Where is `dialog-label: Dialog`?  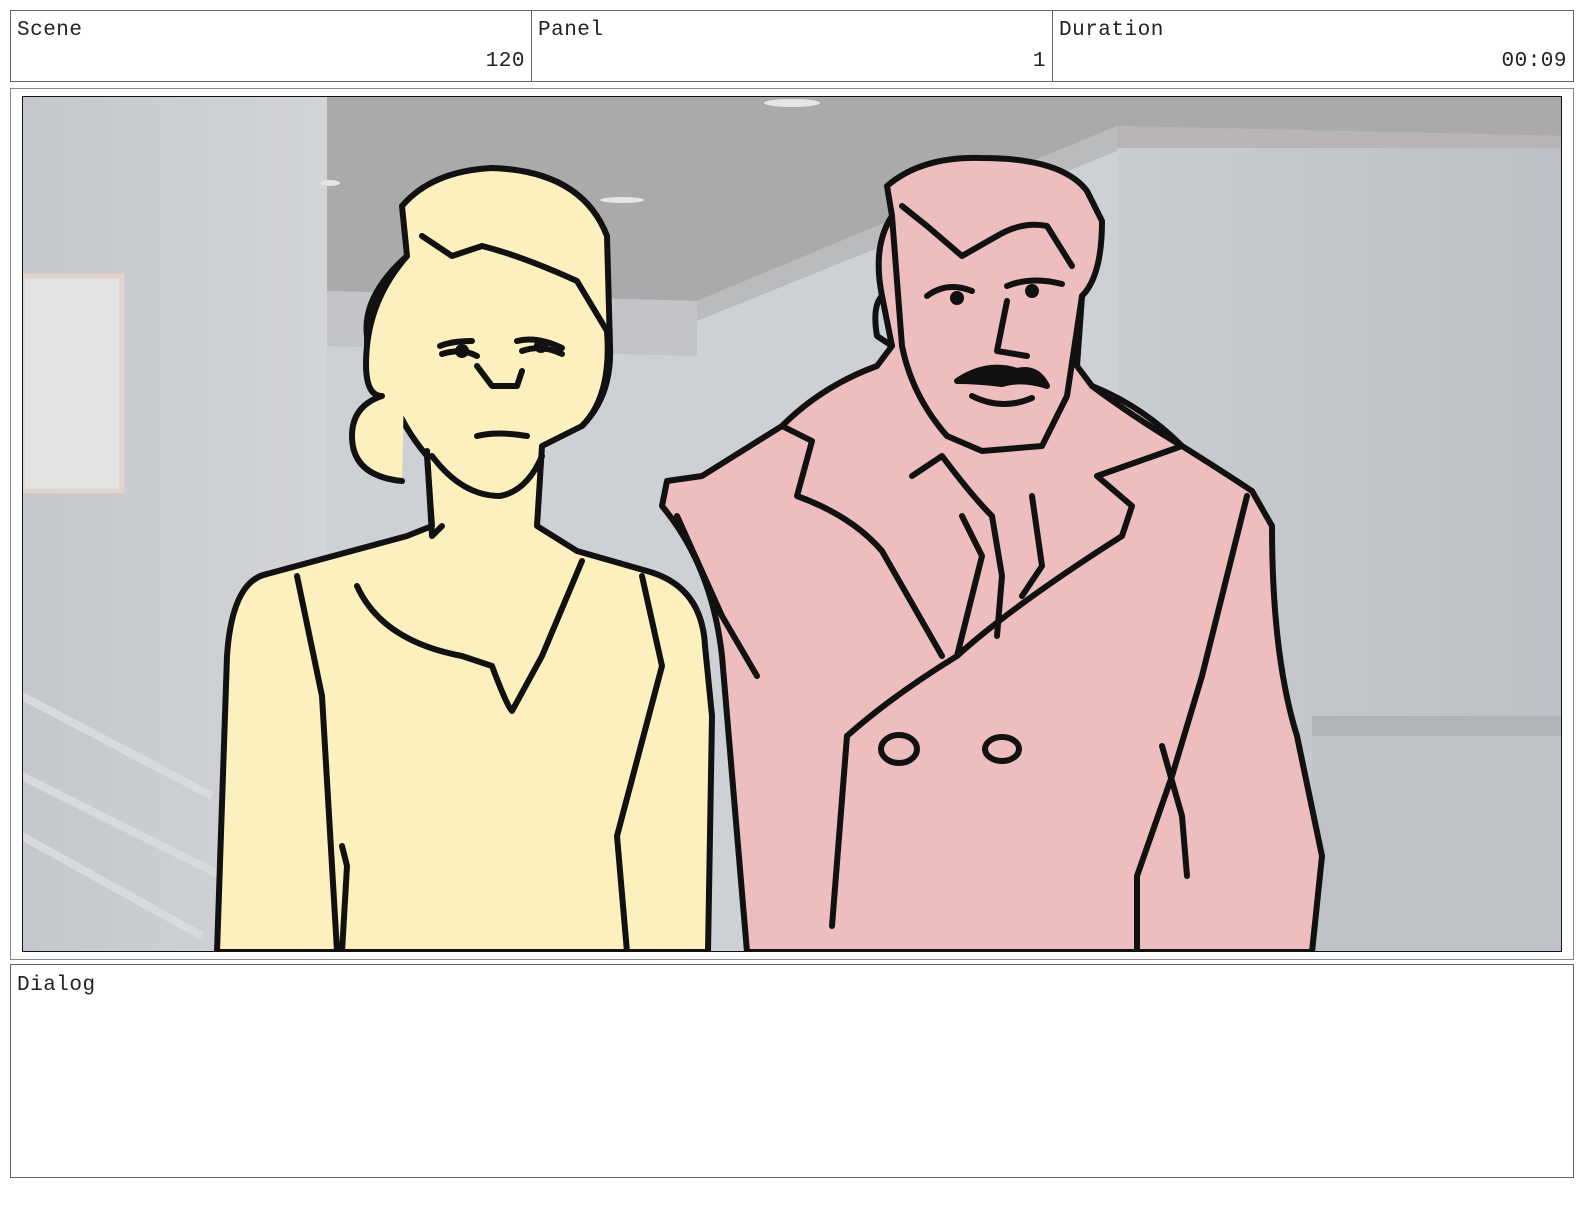 dialog-label: Dialog is located at coordinates (56, 985).